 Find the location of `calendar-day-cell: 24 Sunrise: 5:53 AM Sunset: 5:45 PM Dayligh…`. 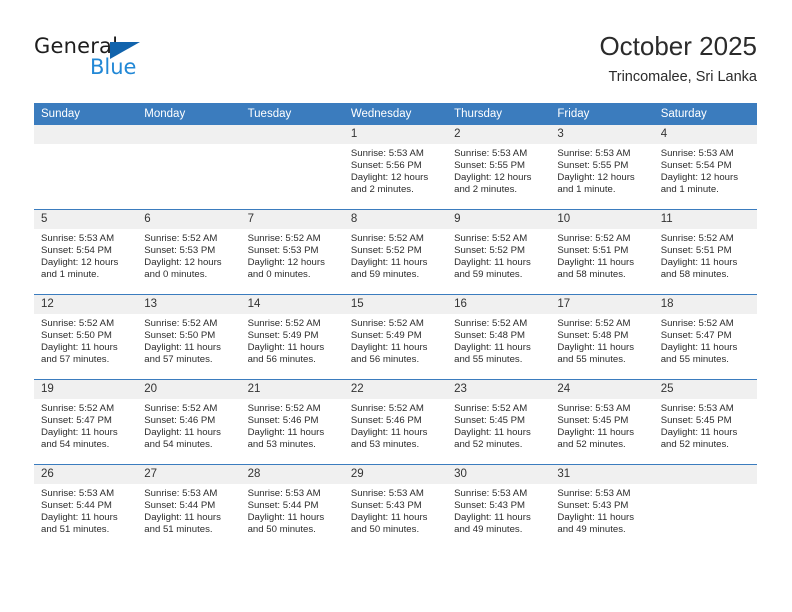

calendar-day-cell: 24 Sunrise: 5:53 AM Sunset: 5:45 PM Dayligh… is located at coordinates (602, 422).